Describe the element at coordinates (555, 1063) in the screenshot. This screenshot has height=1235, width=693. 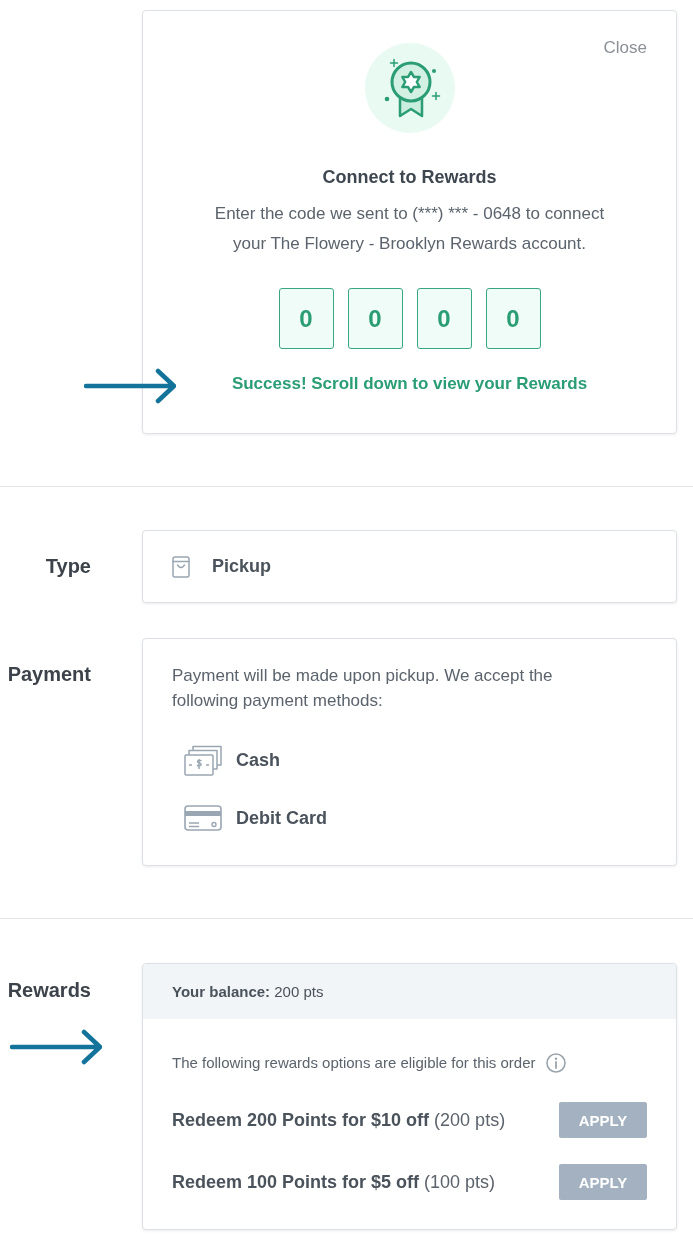
I see `info-icon` at that location.